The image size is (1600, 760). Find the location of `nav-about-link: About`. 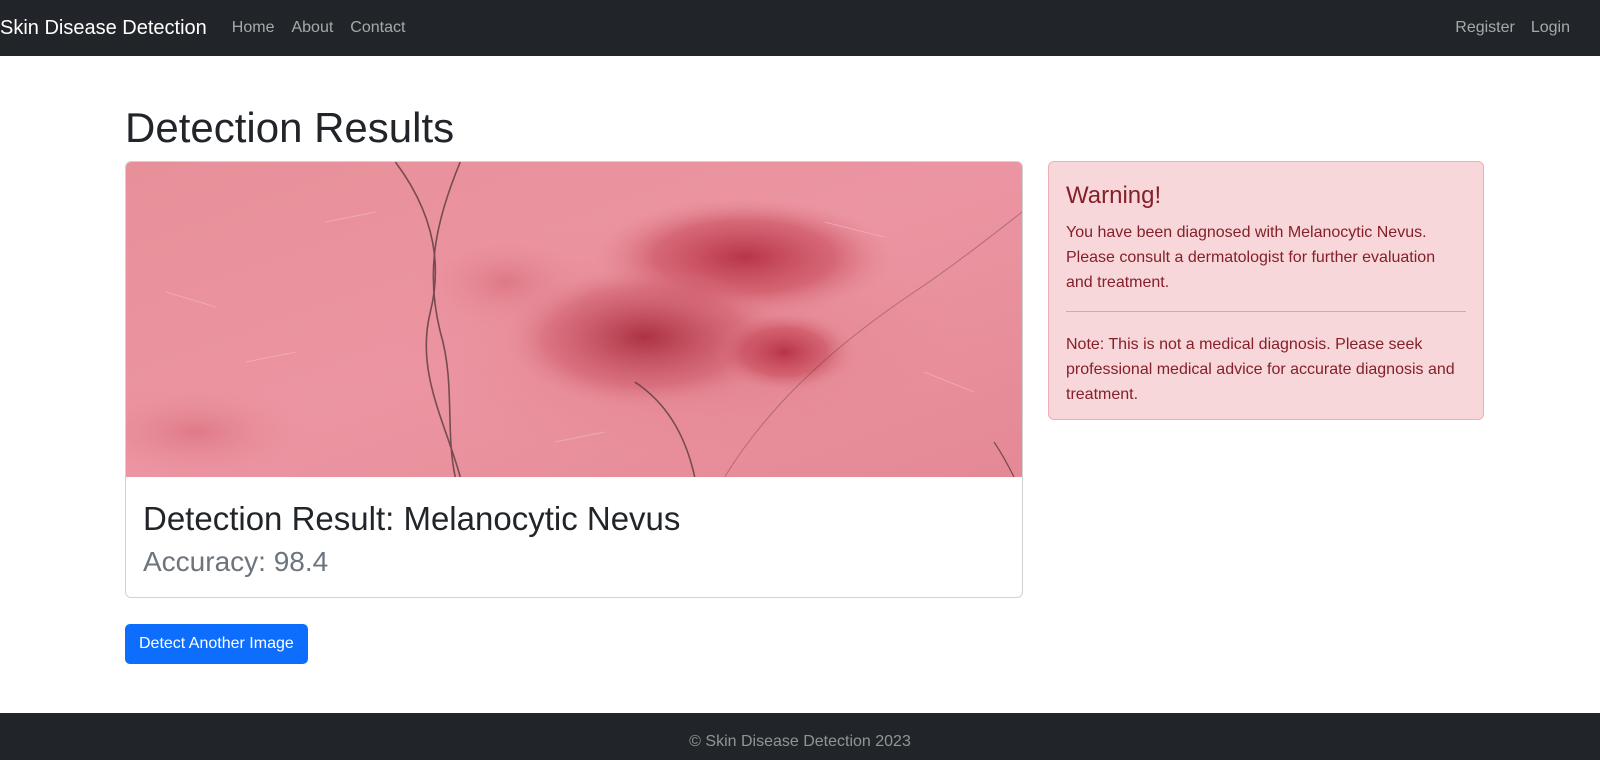

nav-about-link: About is located at coordinates (312, 28).